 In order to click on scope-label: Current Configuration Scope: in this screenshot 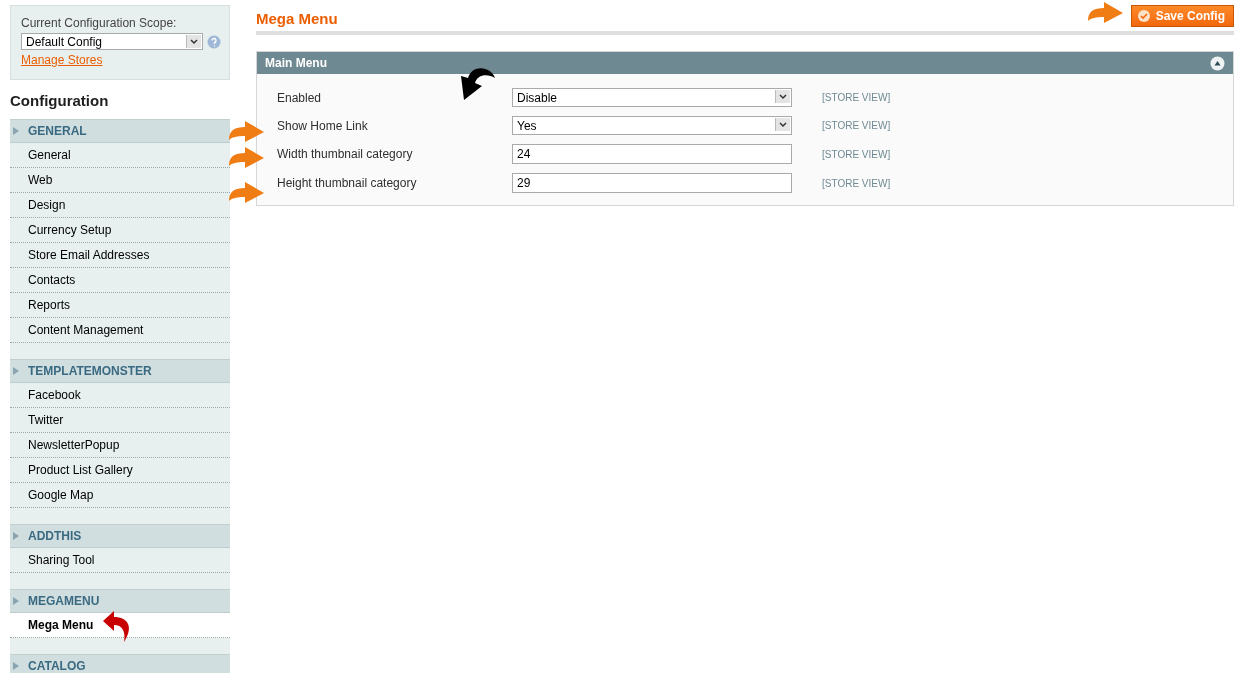, I will do `click(99, 23)`.